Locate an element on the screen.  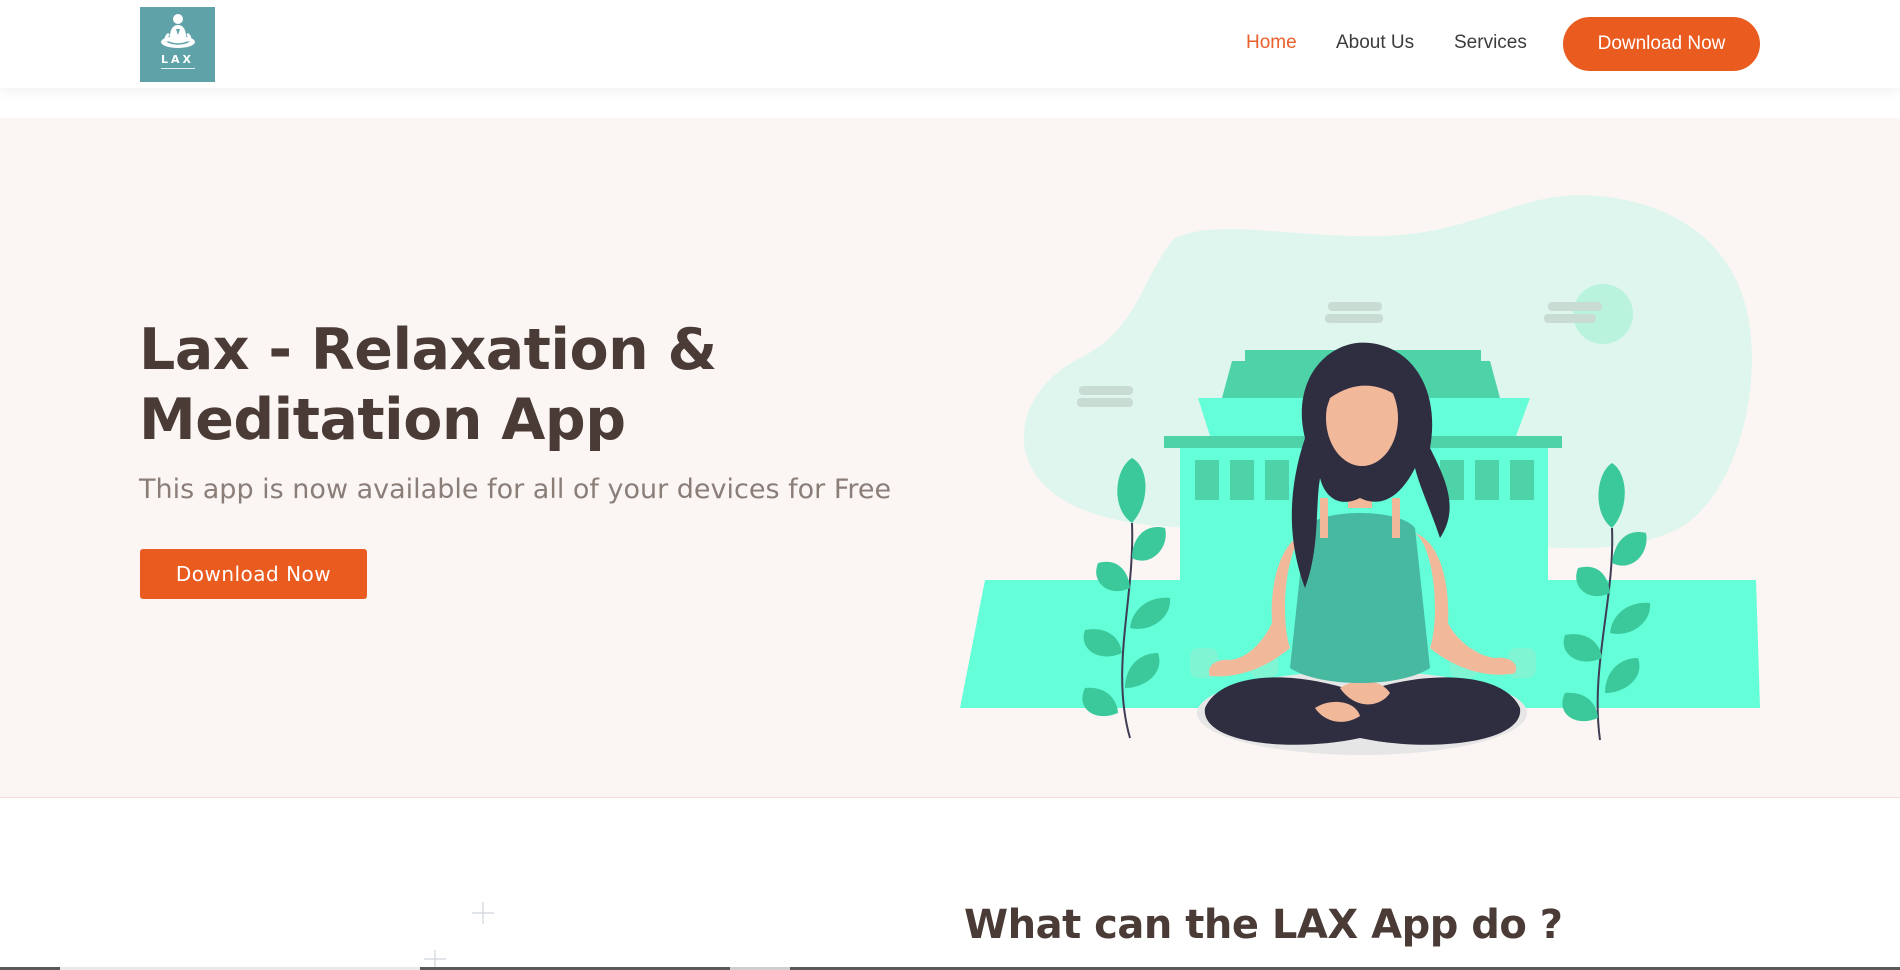
site-header: LAX Home About Us Services Download Now is located at coordinates (950, 44).